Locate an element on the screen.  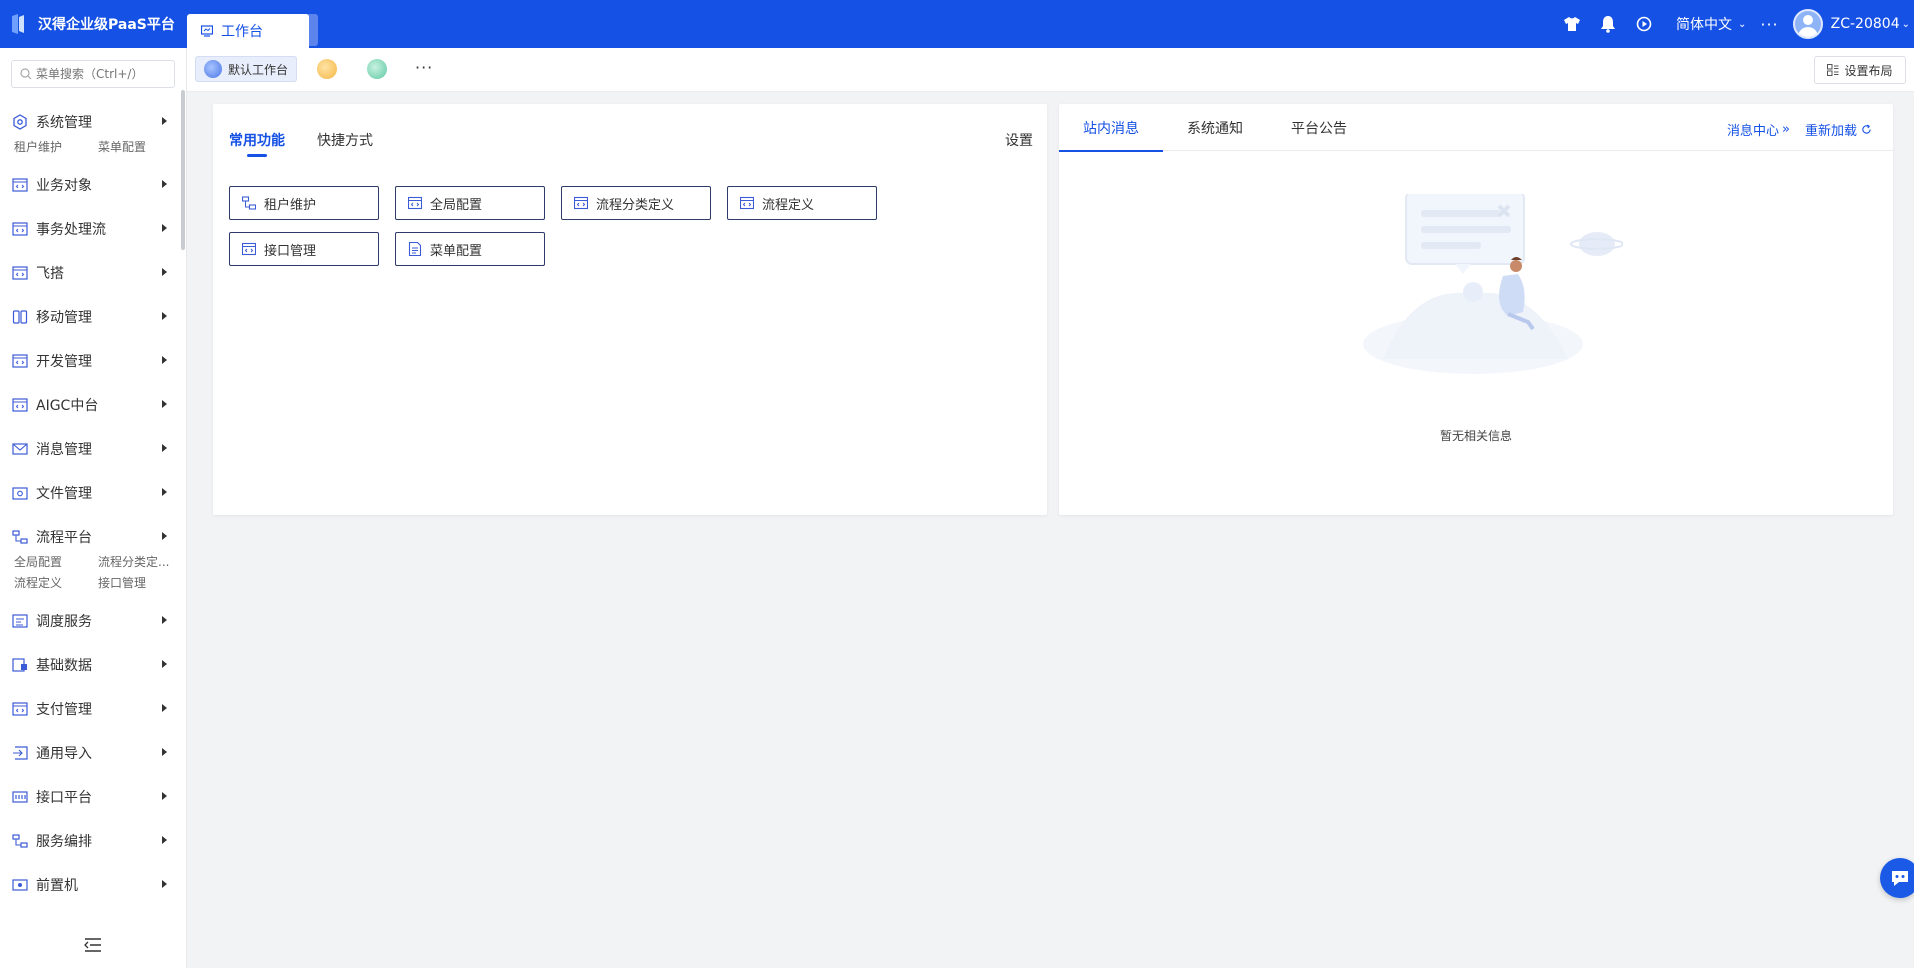
sidebar-item-schedule: 调度服务 is located at coordinates (90, 621).